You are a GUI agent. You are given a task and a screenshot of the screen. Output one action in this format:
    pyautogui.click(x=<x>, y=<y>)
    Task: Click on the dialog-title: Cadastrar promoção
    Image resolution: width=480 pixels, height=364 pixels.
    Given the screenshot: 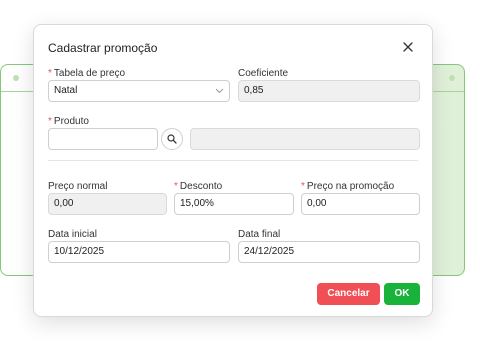 What is the action you would take?
    pyautogui.click(x=103, y=48)
    